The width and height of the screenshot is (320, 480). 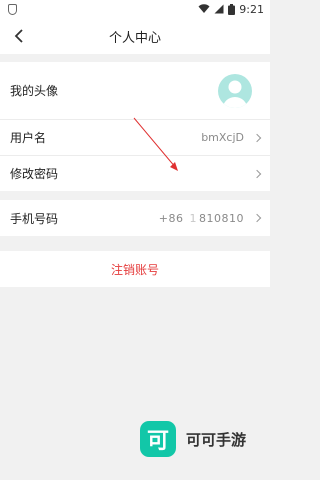 I want to click on status-time: 9:21, so click(x=251, y=9).